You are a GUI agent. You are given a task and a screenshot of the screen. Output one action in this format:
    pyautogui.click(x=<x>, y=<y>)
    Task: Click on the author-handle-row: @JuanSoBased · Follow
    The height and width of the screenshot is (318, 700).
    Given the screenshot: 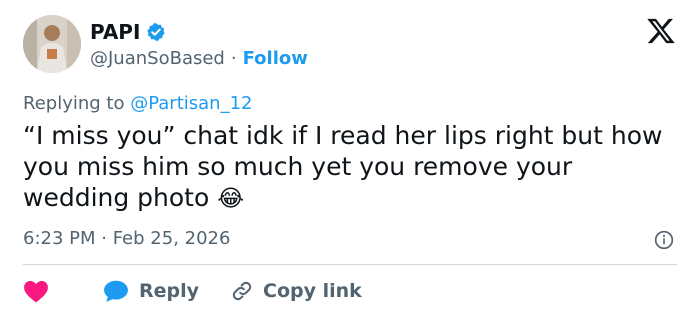 What is the action you would take?
    pyautogui.click(x=199, y=58)
    